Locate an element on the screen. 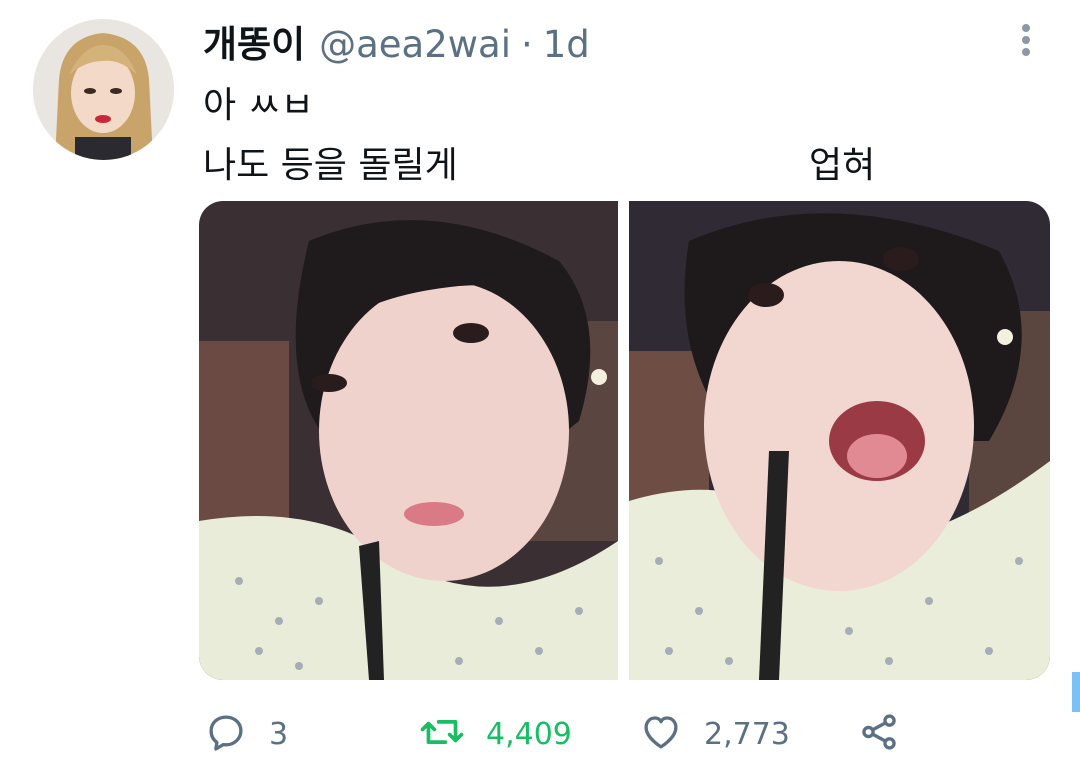 The height and width of the screenshot is (782, 1080). share-button is located at coordinates (879, 734).